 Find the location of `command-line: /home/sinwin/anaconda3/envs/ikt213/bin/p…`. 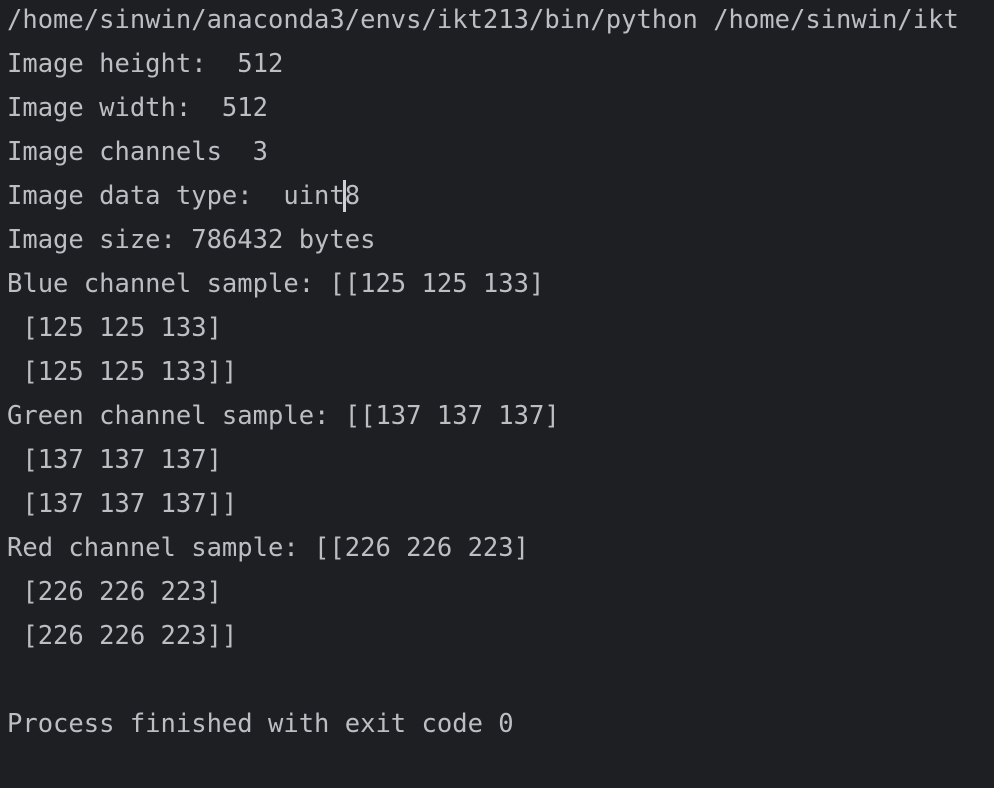

command-line: /home/sinwin/anaconda3/envs/ikt213/bin/p… is located at coordinates (483, 20).